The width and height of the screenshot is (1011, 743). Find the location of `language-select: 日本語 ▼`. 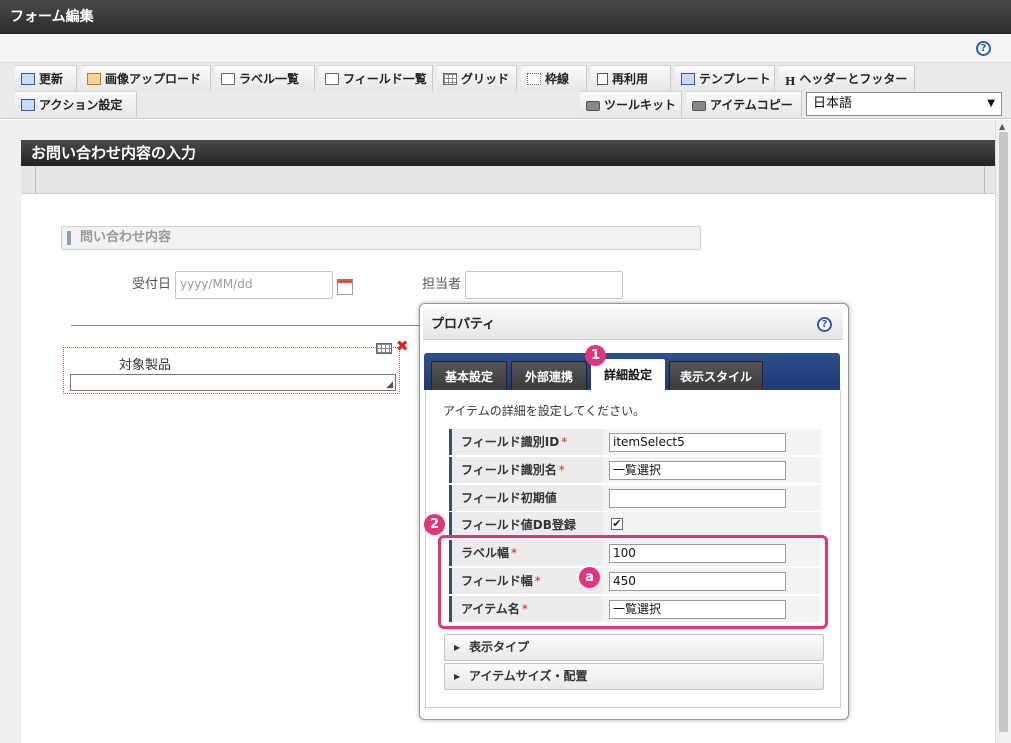

language-select: 日本語 ▼ is located at coordinates (904, 104).